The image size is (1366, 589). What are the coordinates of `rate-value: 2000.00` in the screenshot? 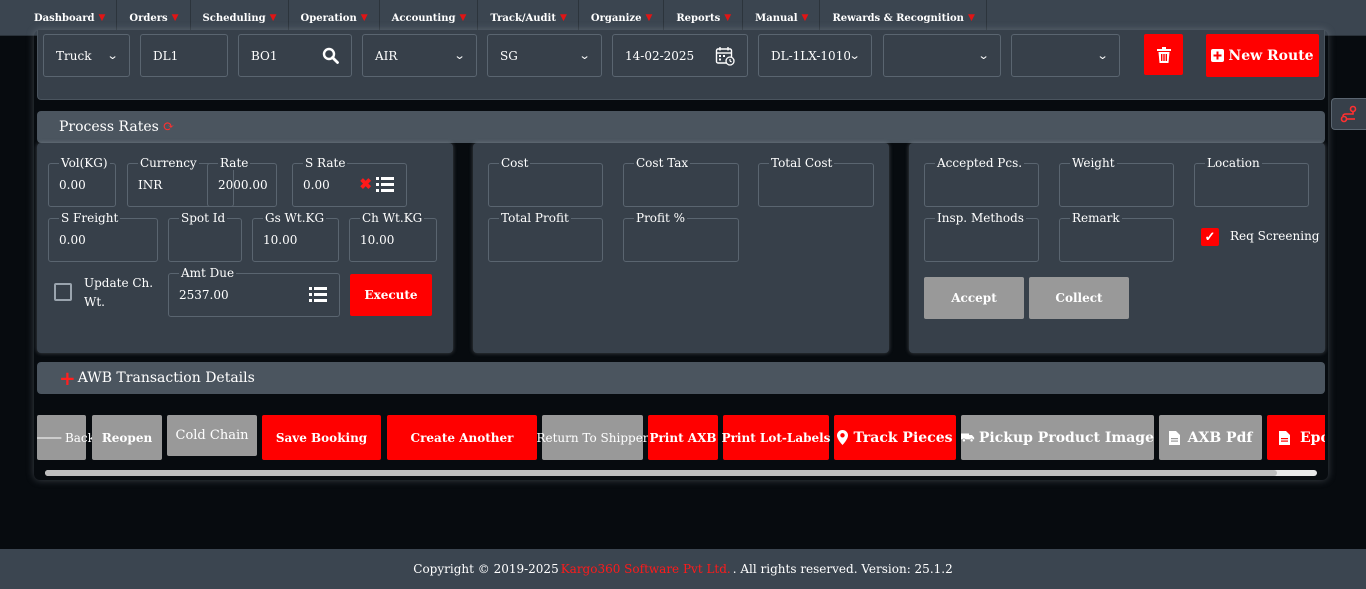 It's located at (243, 185).